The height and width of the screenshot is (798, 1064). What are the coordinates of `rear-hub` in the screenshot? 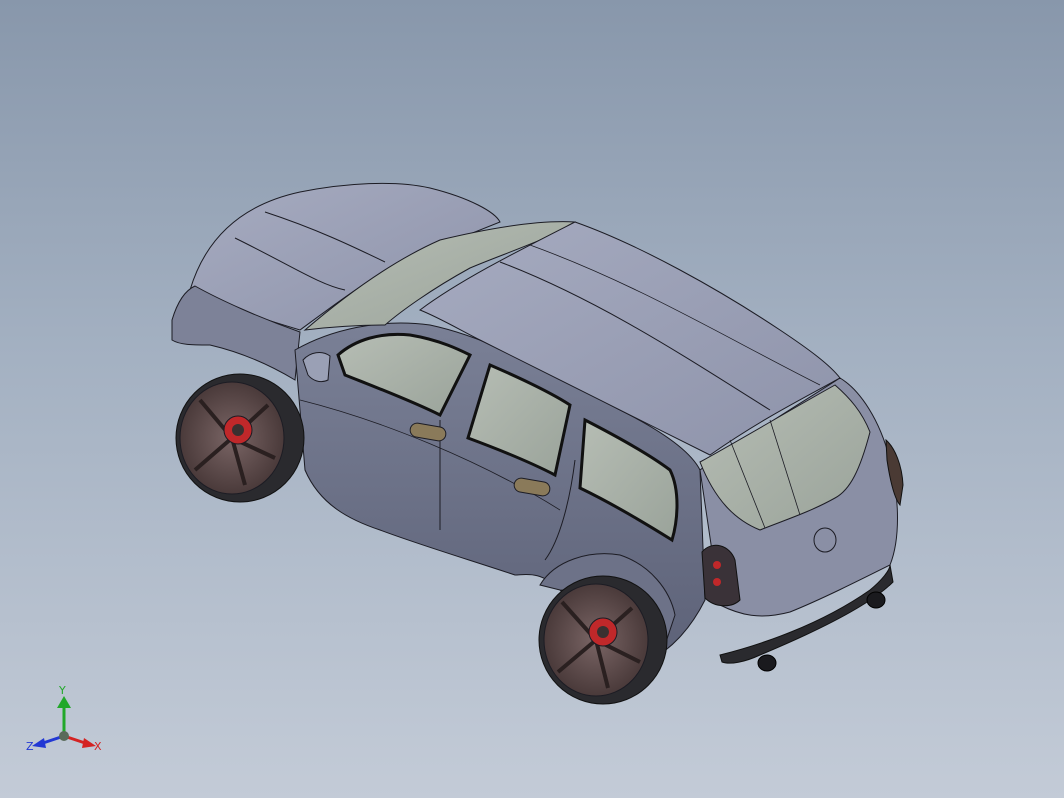 It's located at (603, 632).